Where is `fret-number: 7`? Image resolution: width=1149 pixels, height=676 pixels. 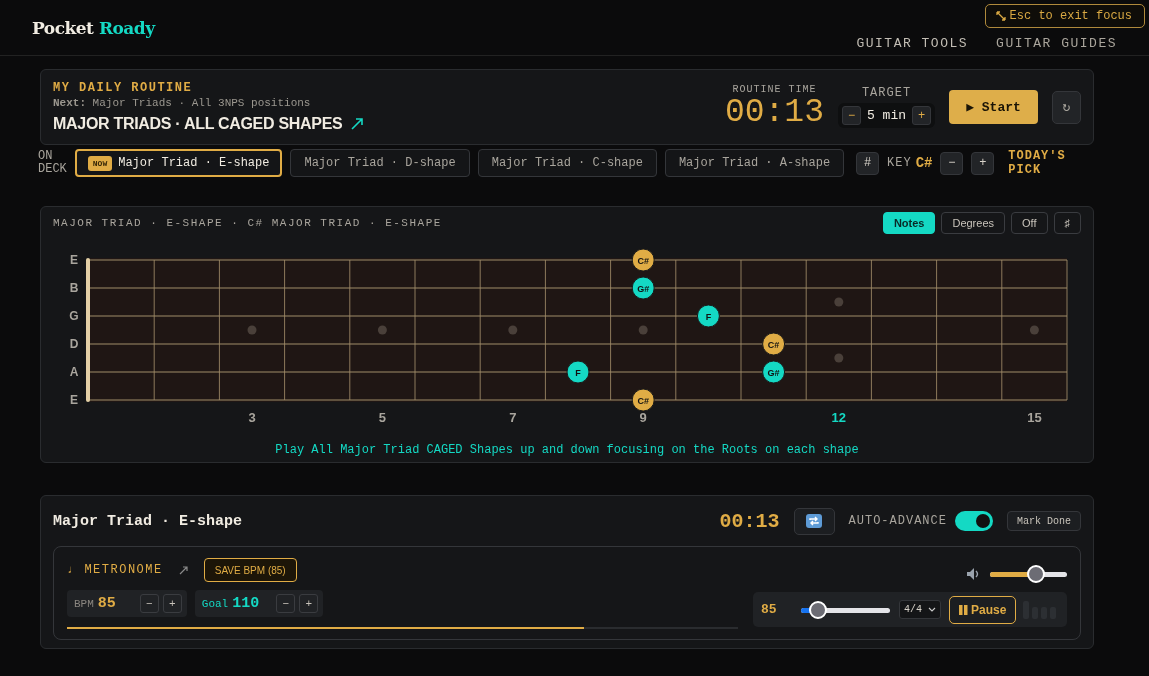 fret-number: 7 is located at coordinates (513, 417).